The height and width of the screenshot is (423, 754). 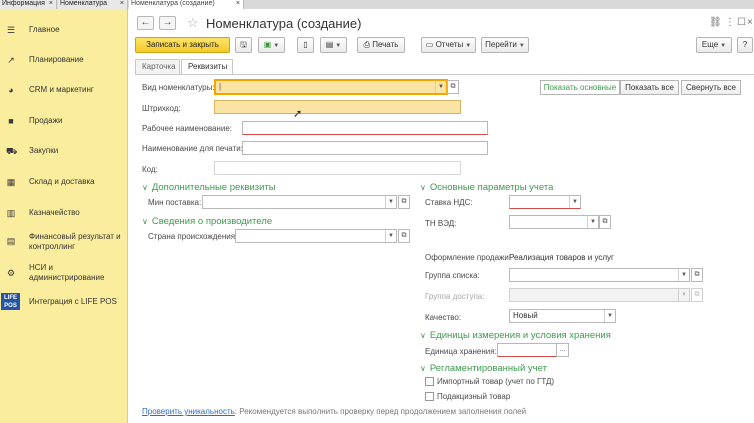 I want to click on back-button: ←, so click(x=145, y=23).